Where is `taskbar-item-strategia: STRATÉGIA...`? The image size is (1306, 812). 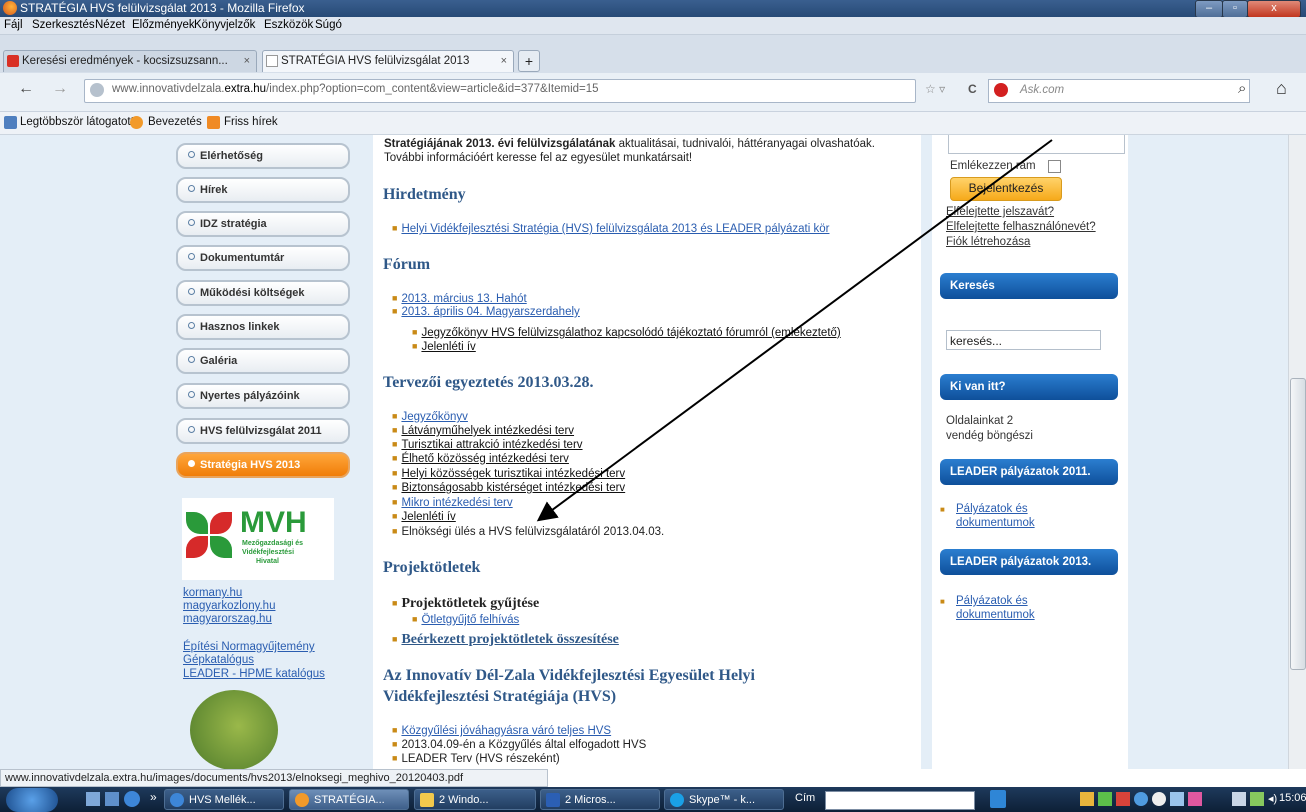 taskbar-item-strategia: STRATÉGIA... is located at coordinates (349, 799).